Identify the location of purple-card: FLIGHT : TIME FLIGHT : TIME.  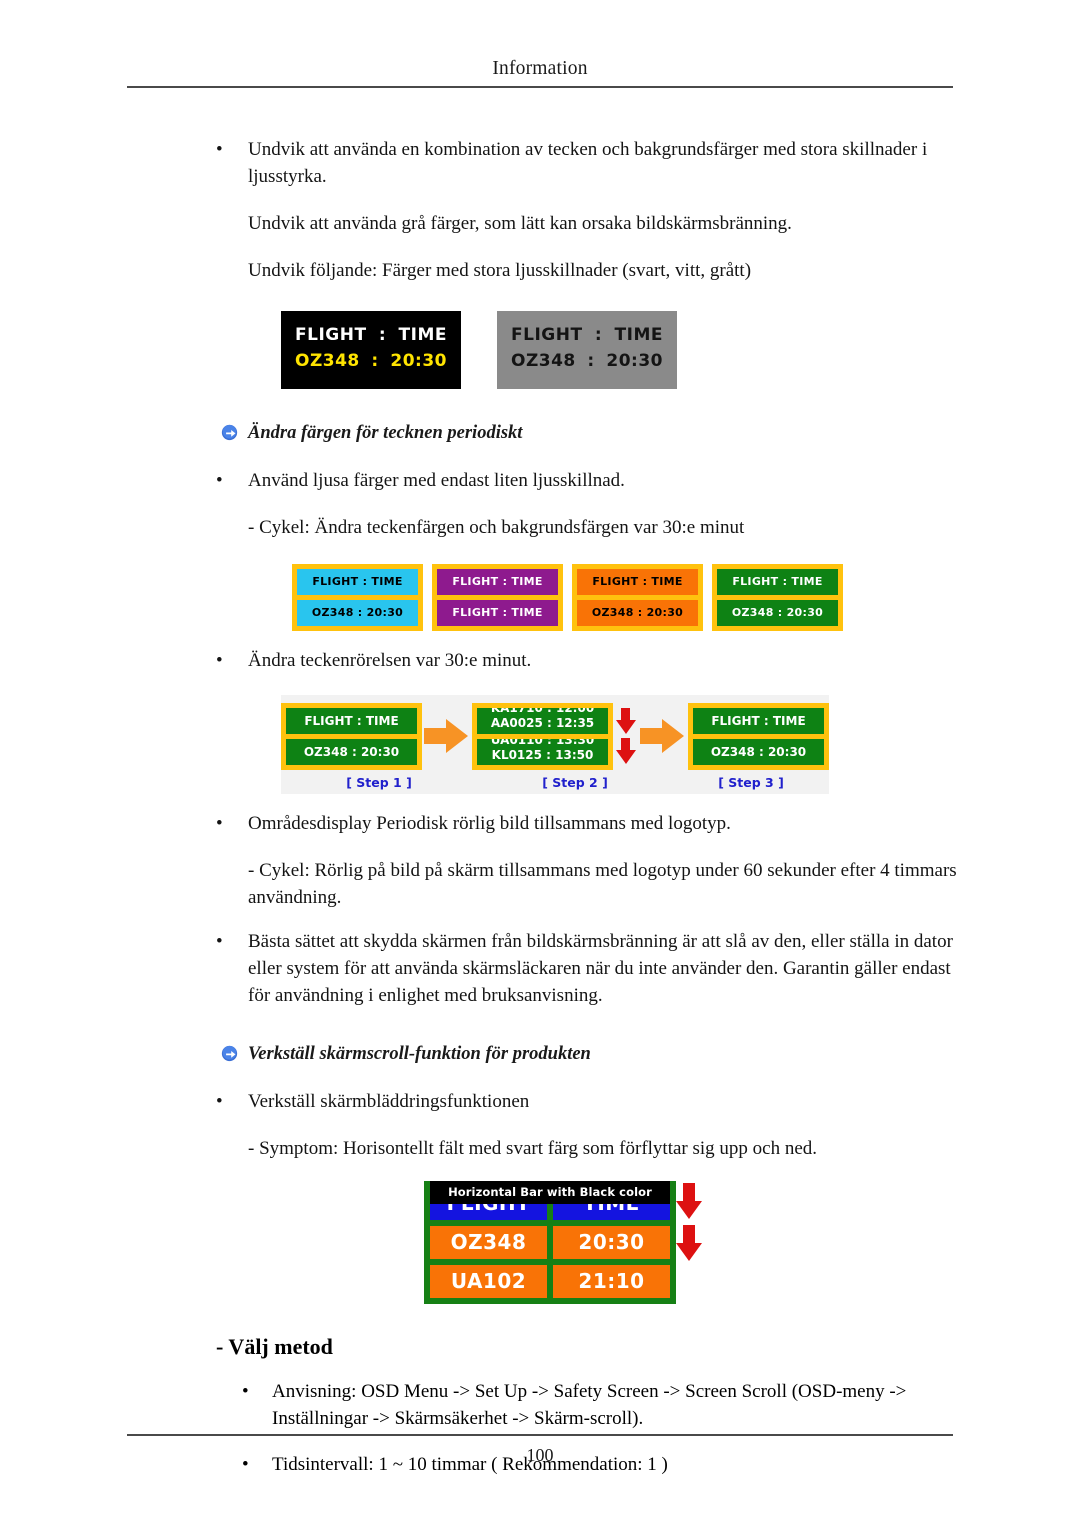
(497, 597).